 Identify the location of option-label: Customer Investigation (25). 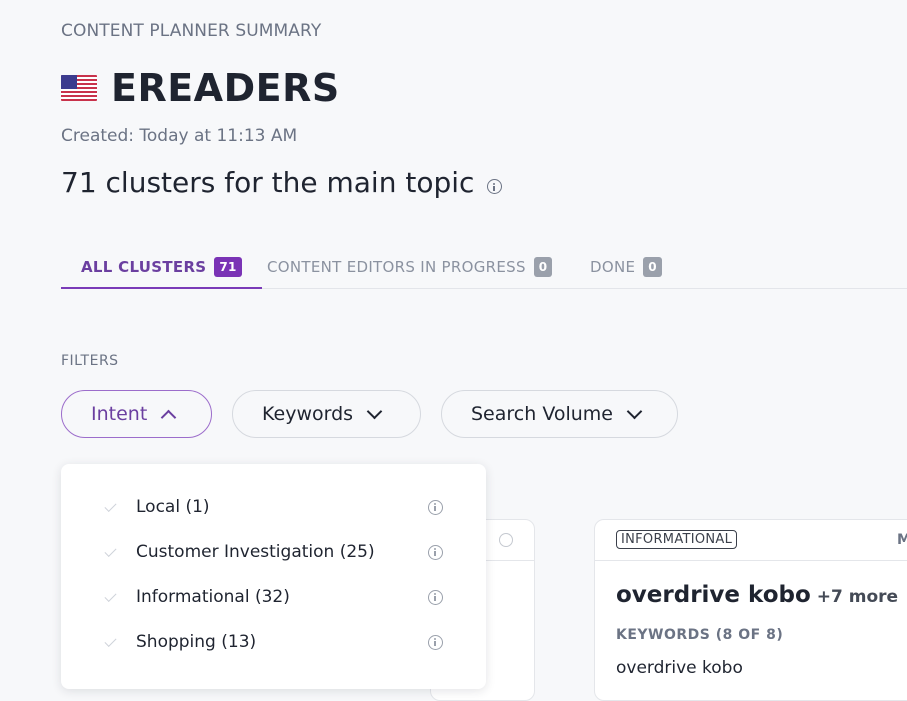
(255, 552).